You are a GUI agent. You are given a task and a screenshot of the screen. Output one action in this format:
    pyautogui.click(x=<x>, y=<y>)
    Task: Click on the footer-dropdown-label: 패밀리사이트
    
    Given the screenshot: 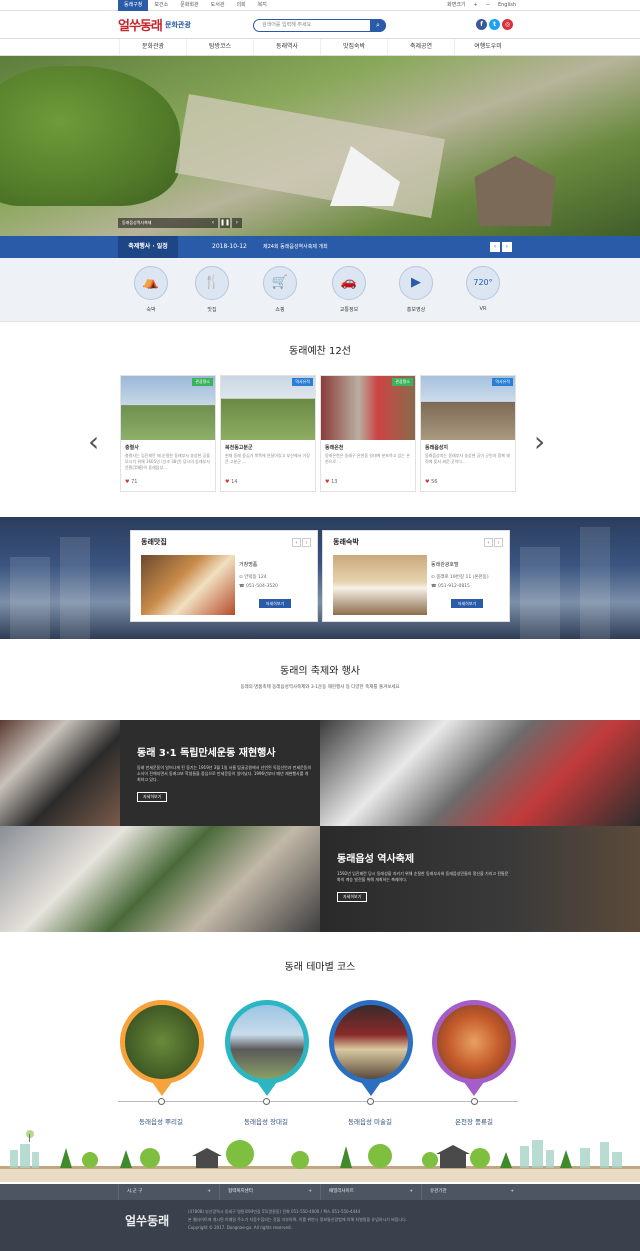 What is the action you would take?
    pyautogui.click(x=341, y=1191)
    